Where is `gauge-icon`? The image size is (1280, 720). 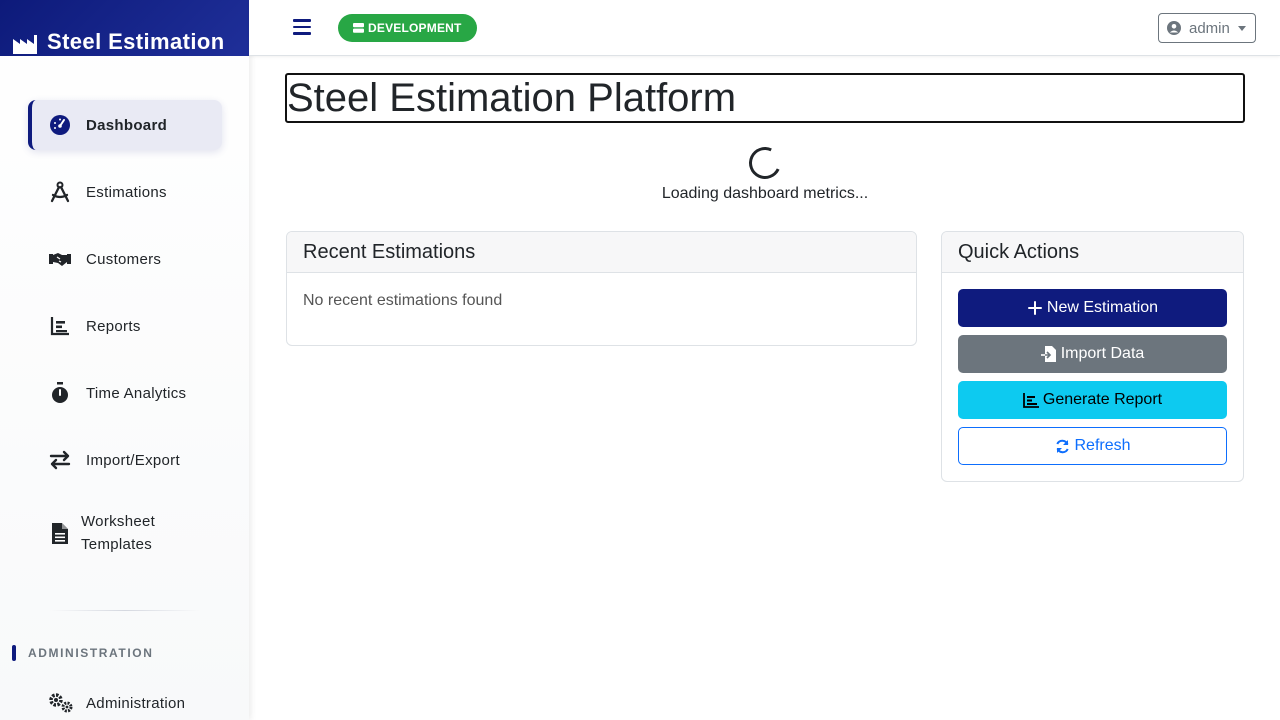 gauge-icon is located at coordinates (60, 125).